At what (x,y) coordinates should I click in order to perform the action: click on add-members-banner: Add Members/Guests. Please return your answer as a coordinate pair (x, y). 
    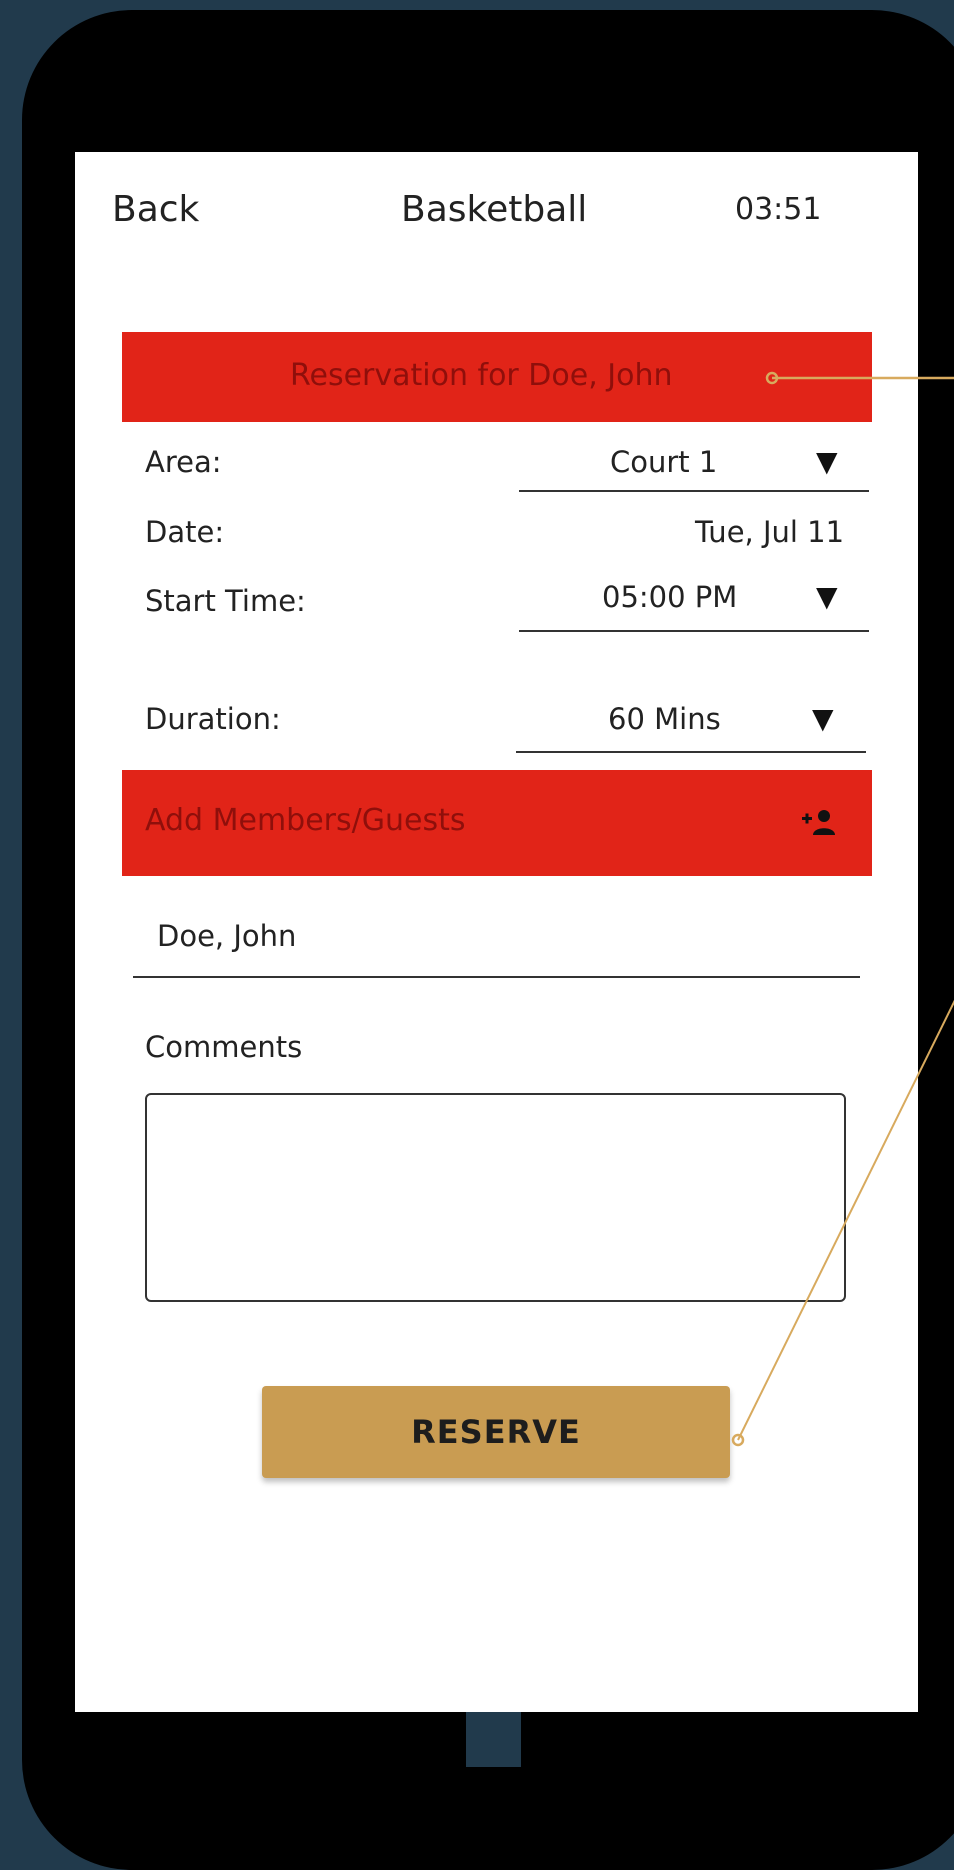
    Looking at the image, I should click on (497, 823).